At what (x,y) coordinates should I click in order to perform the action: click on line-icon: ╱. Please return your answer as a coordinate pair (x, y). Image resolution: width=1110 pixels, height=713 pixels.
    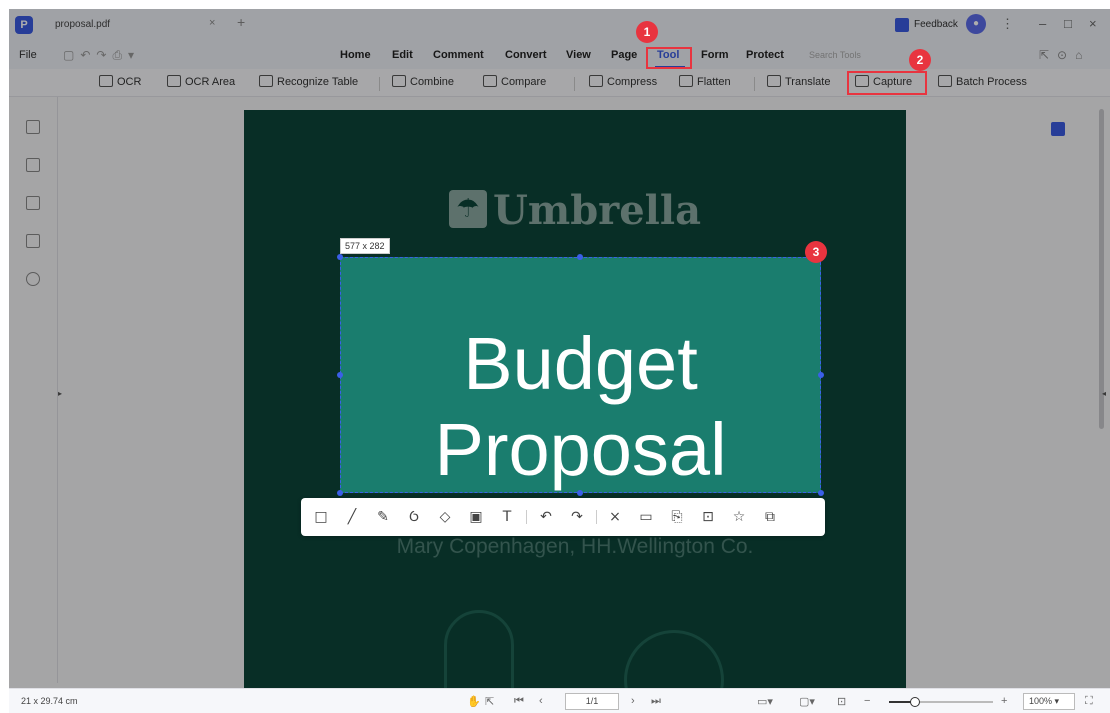
    Looking at the image, I should click on (352, 517).